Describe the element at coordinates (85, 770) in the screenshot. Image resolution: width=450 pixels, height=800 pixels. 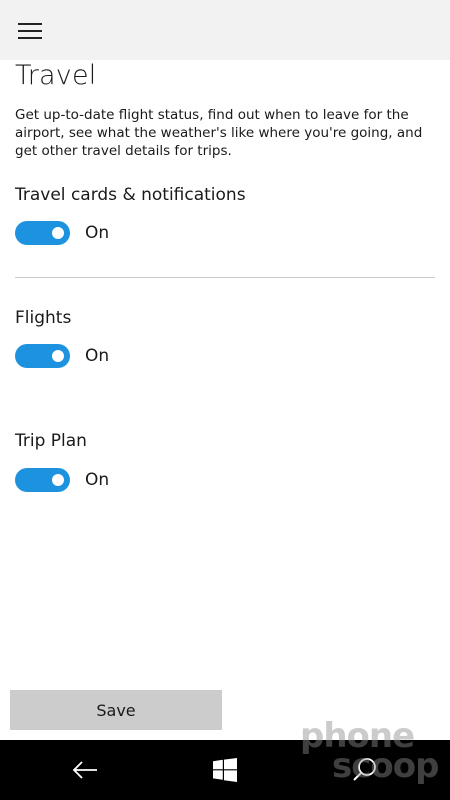
I see `back-arrow-icon` at that location.